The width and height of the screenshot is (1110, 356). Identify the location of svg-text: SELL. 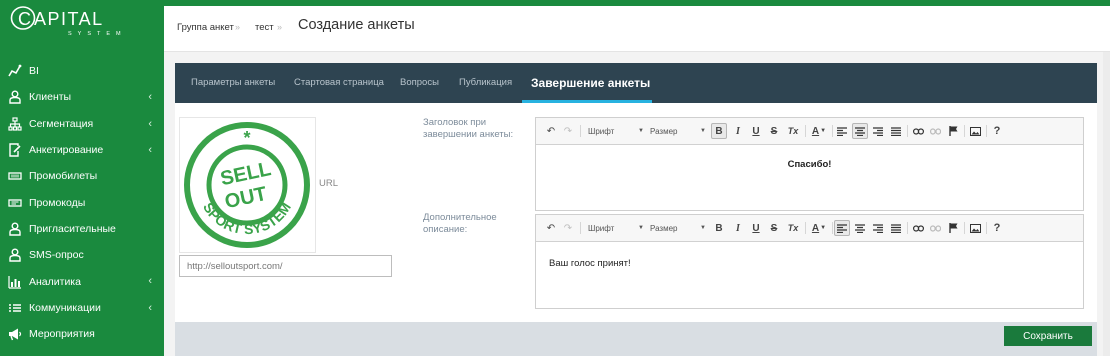
(245, 174).